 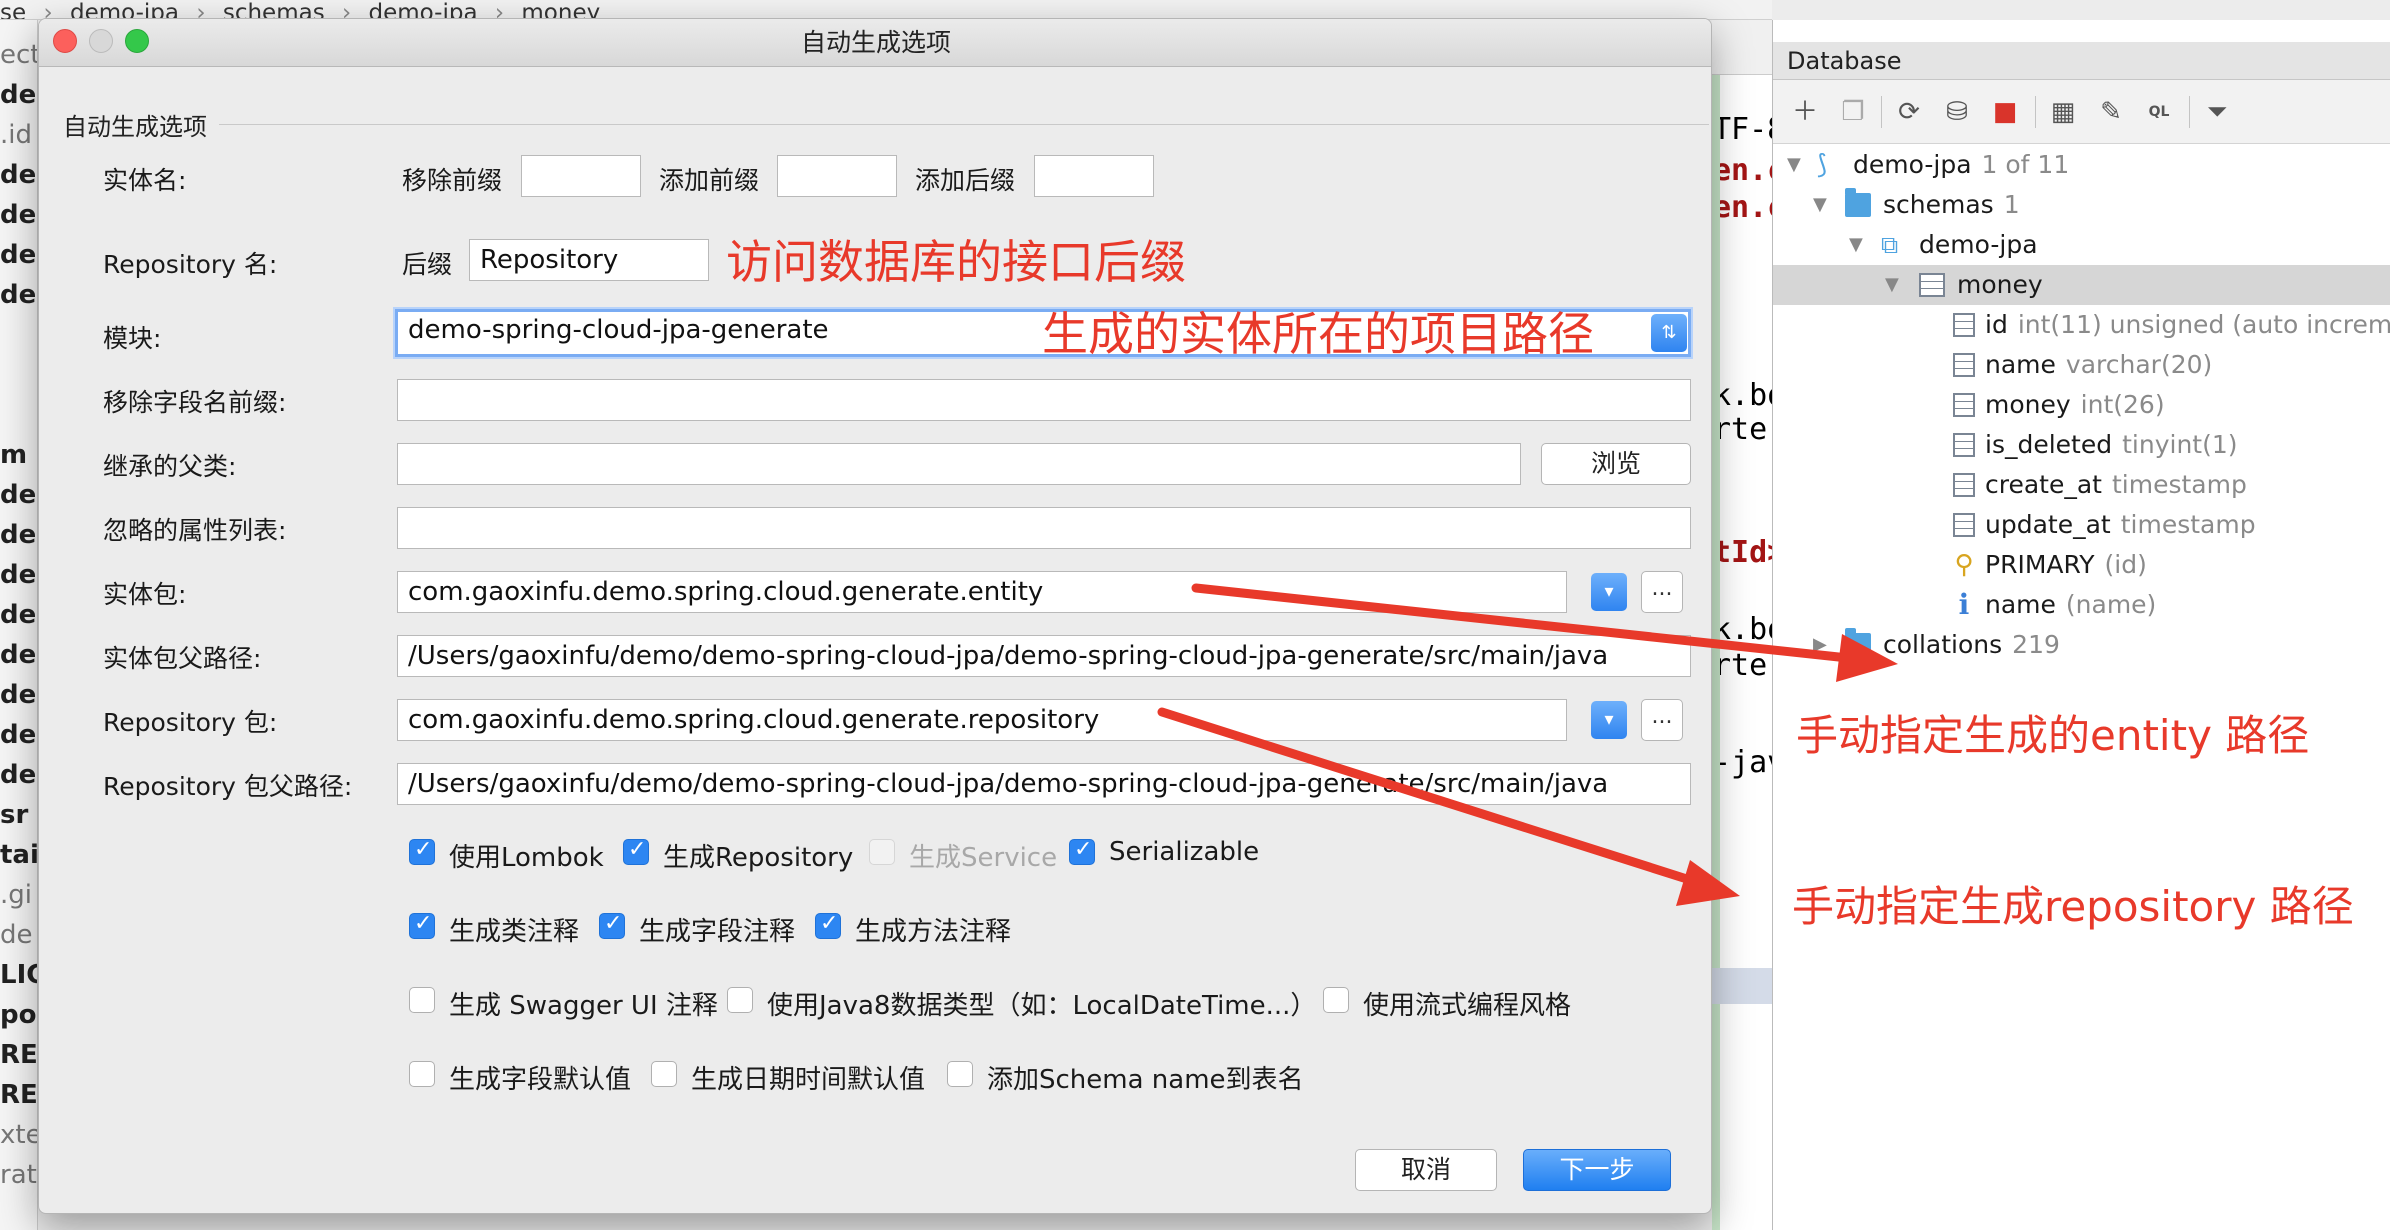 I want to click on tree-node-column: is_deleted tinyint(1), so click(x=2081, y=445).